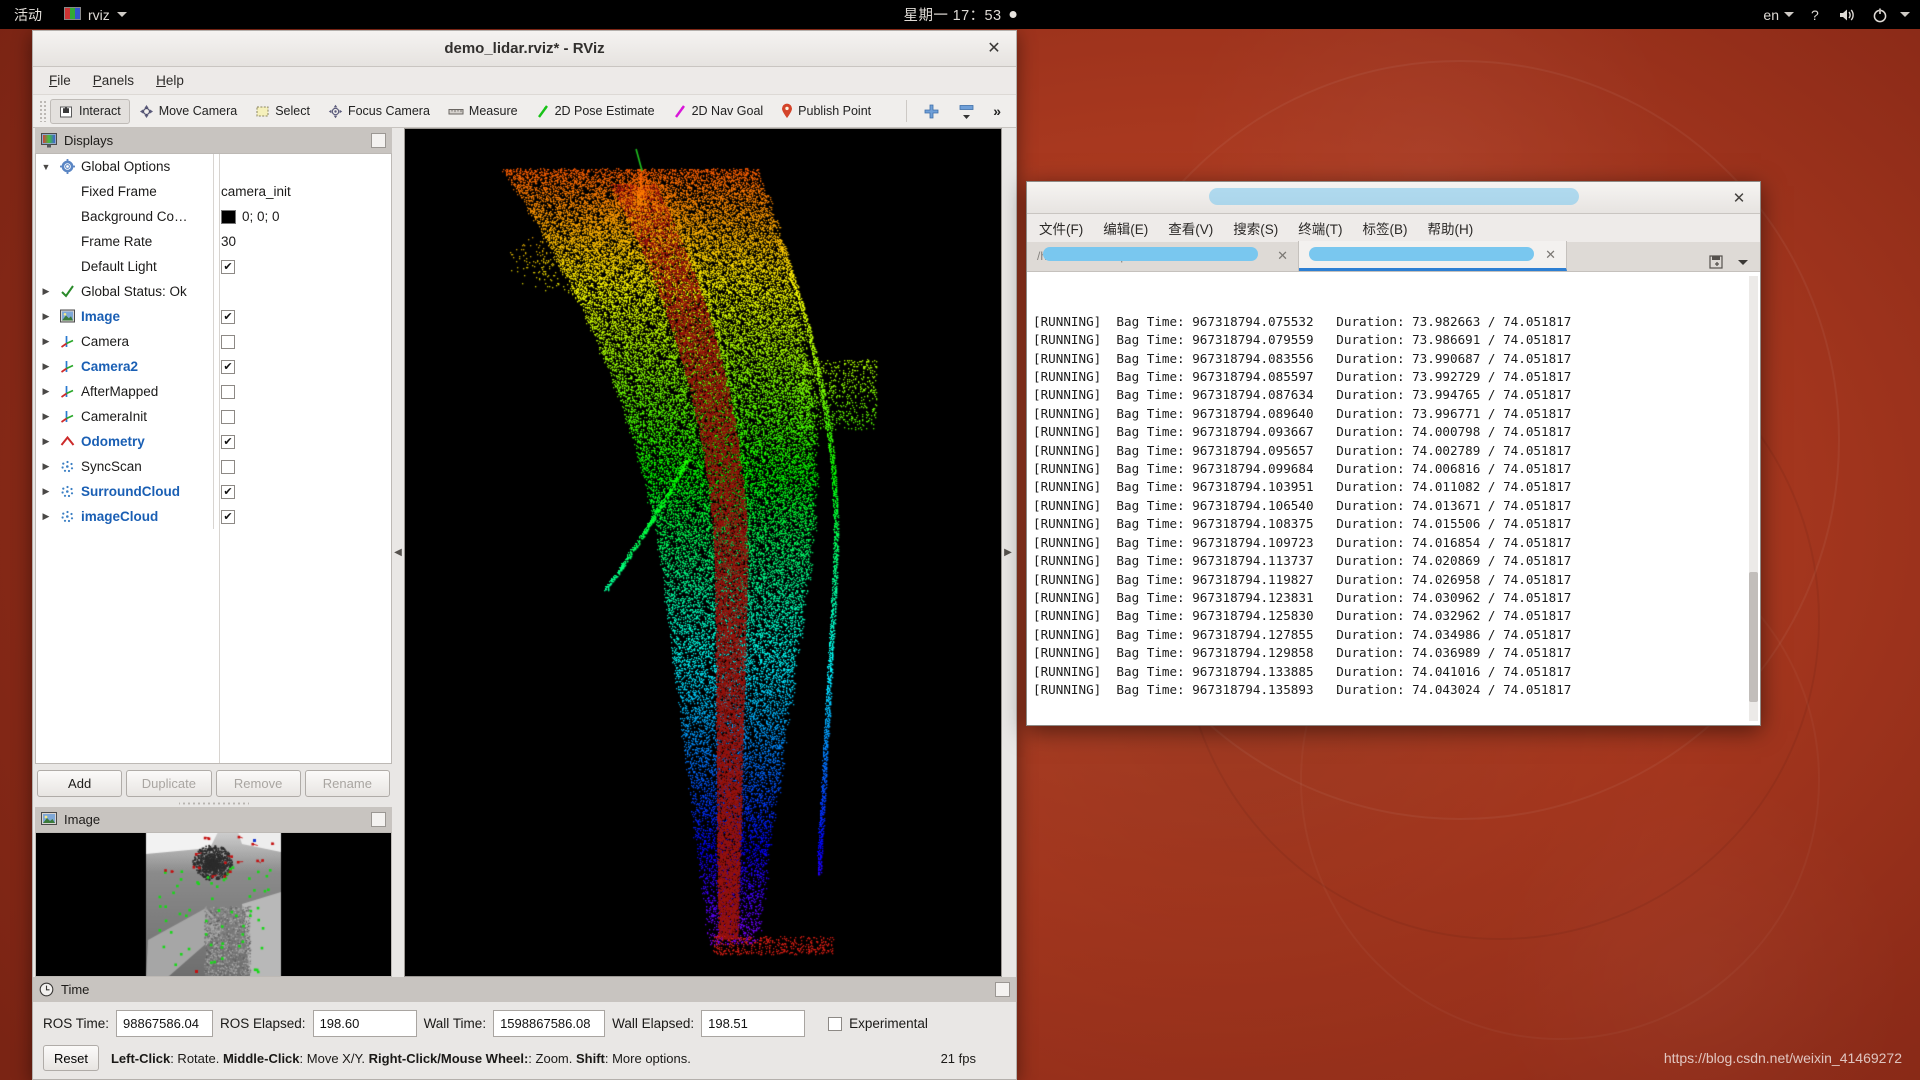  Describe the element at coordinates (364, 1023) in the screenshot. I see `ros-elapsed-input` at that location.